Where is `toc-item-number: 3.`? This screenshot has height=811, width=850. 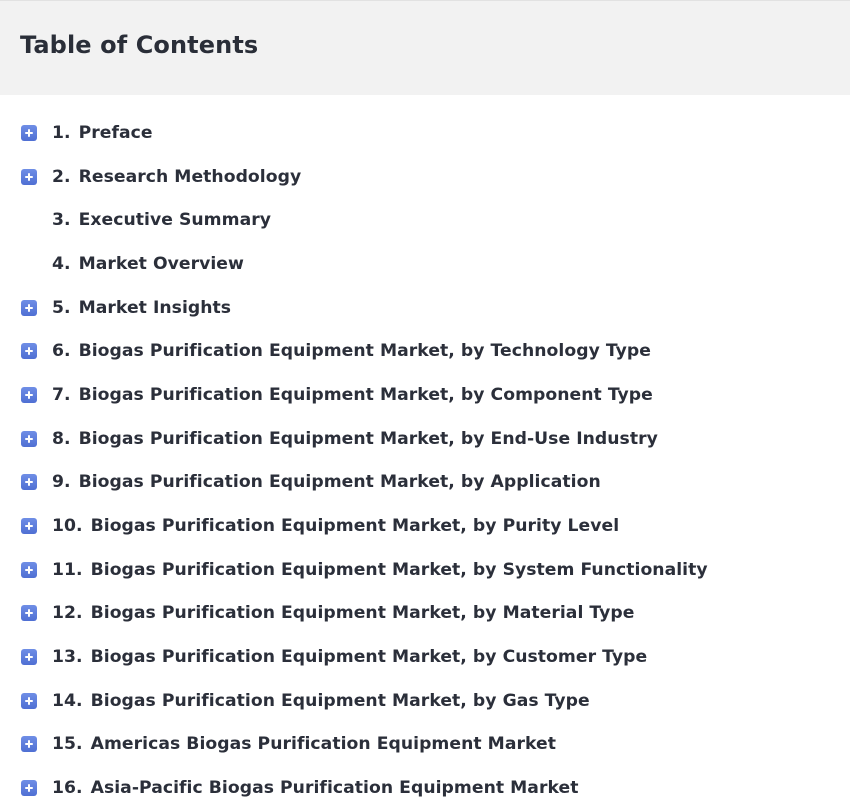
toc-item-number: 3. is located at coordinates (61, 220).